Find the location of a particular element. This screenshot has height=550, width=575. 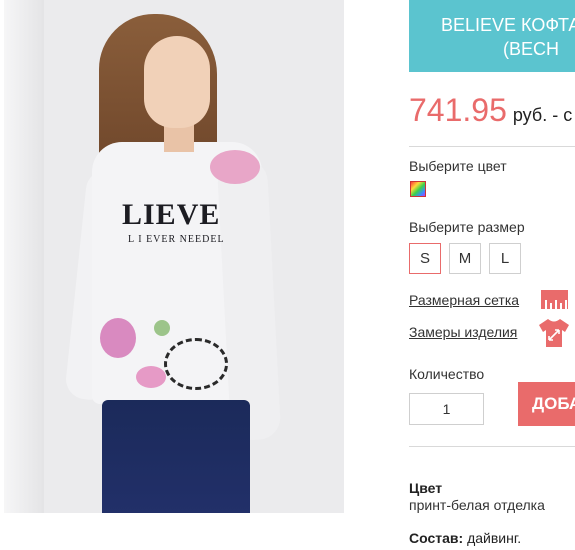

spec-composition: Состав: дайвинг. is located at coordinates (465, 538).